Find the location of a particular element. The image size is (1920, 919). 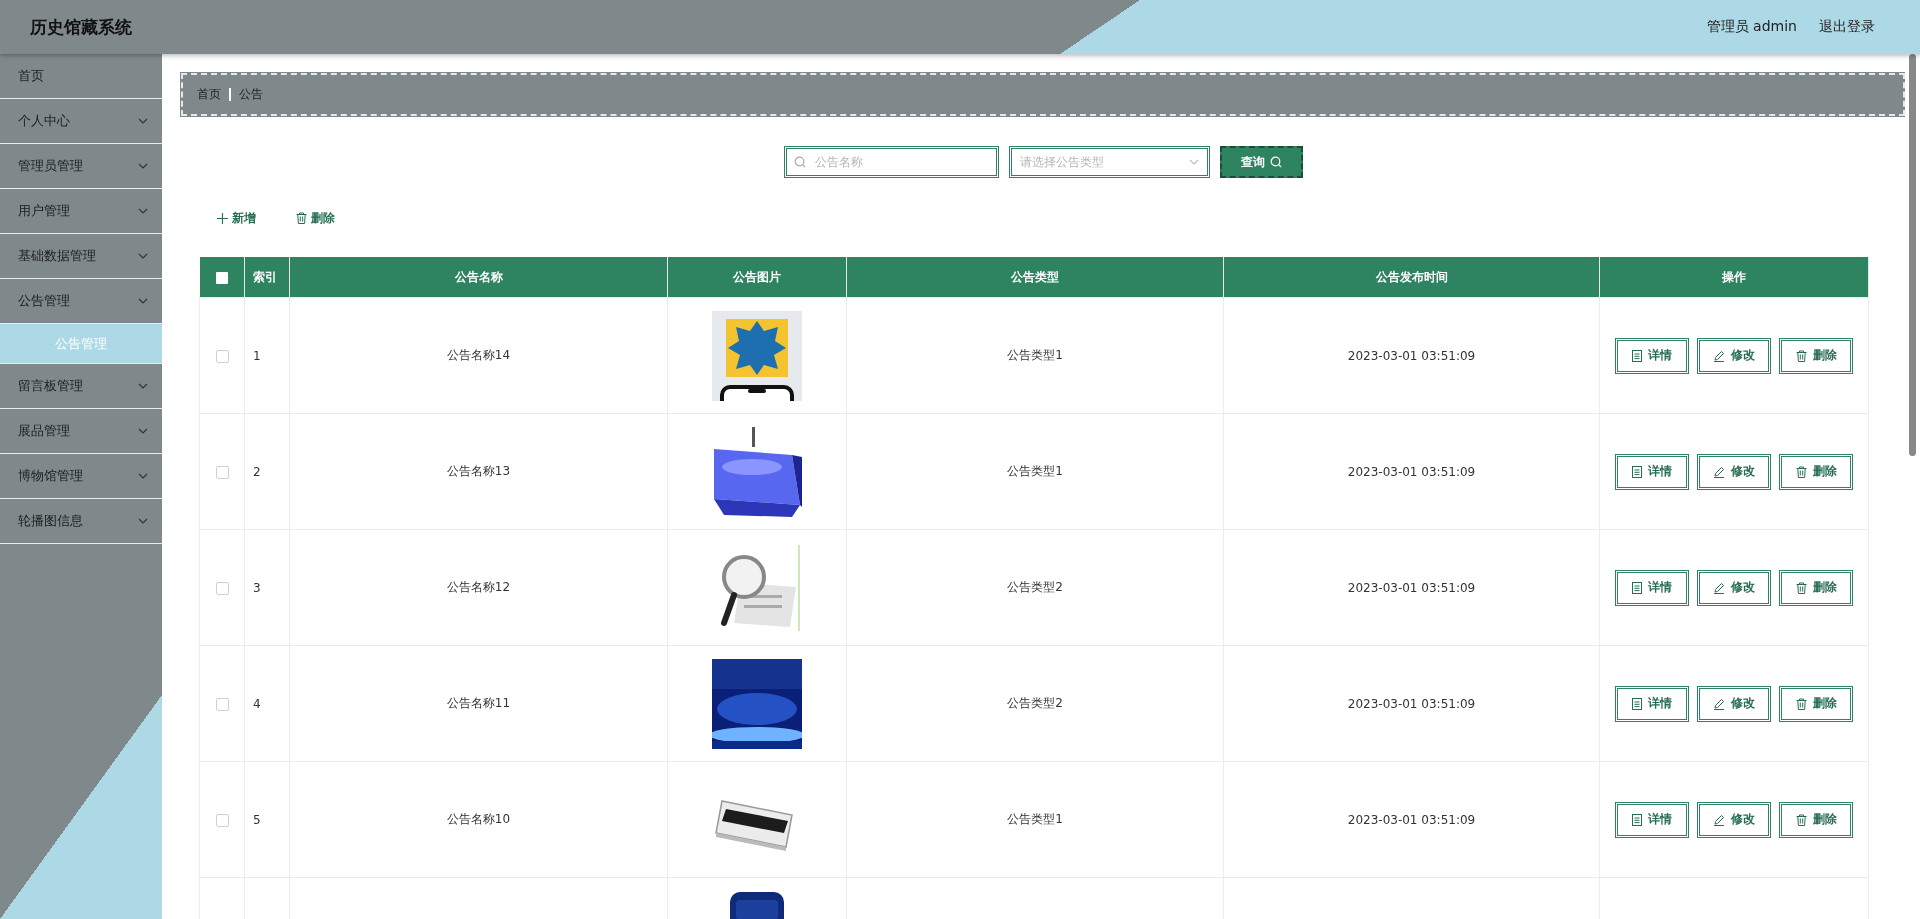

breadcrumb-item: 公告 is located at coordinates (250, 94).